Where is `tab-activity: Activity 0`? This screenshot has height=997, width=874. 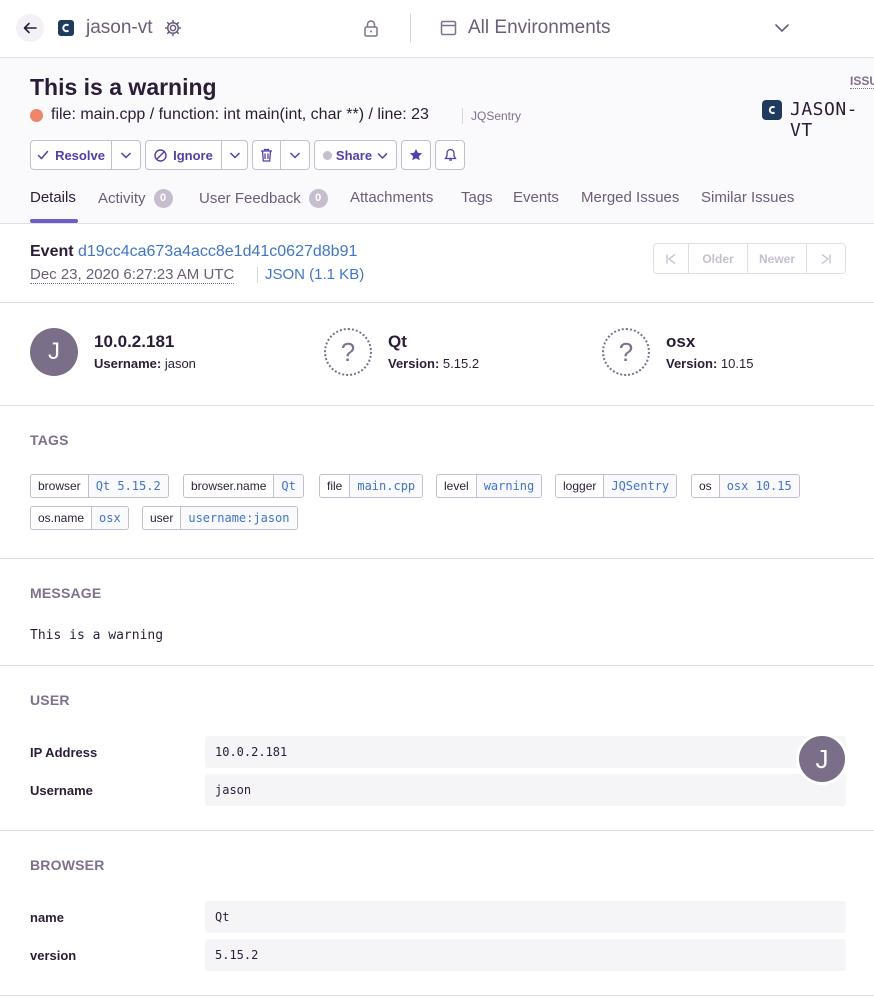 tab-activity: Activity 0 is located at coordinates (135, 198).